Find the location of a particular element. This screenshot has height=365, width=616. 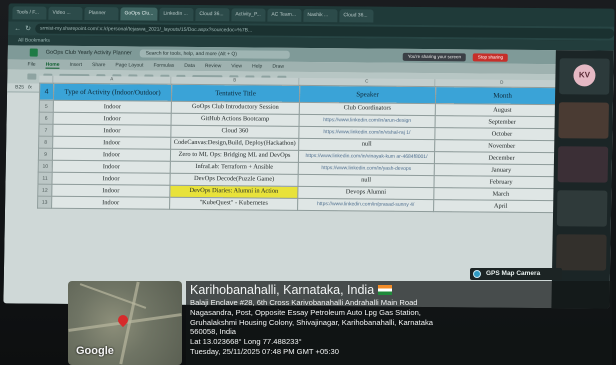

title-cell: Zero to ML Ops: Bridging ML and DevOps is located at coordinates (234, 156).